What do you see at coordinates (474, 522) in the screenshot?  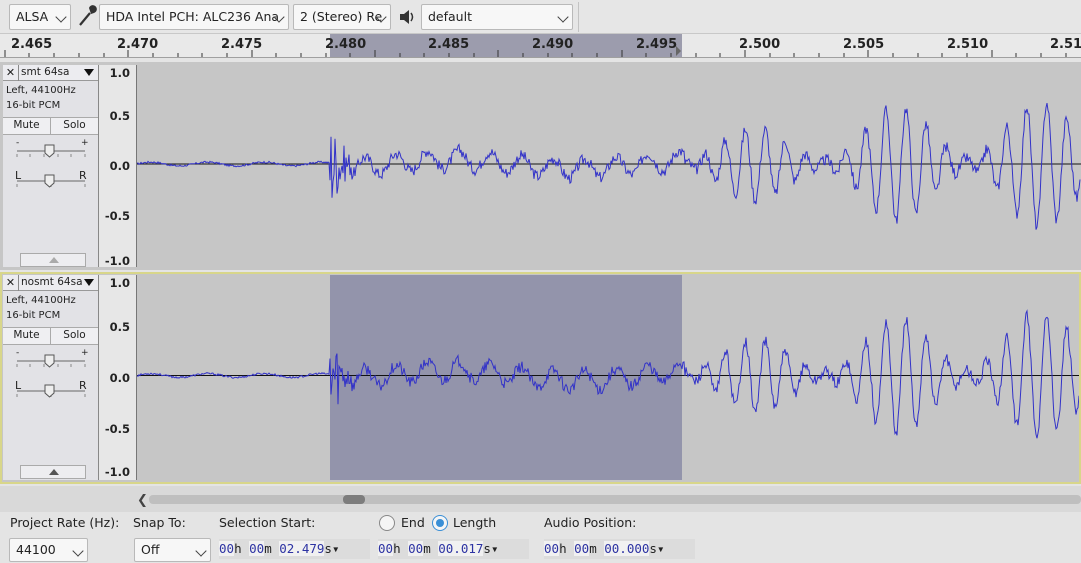 I see `length-label: Length` at bounding box center [474, 522].